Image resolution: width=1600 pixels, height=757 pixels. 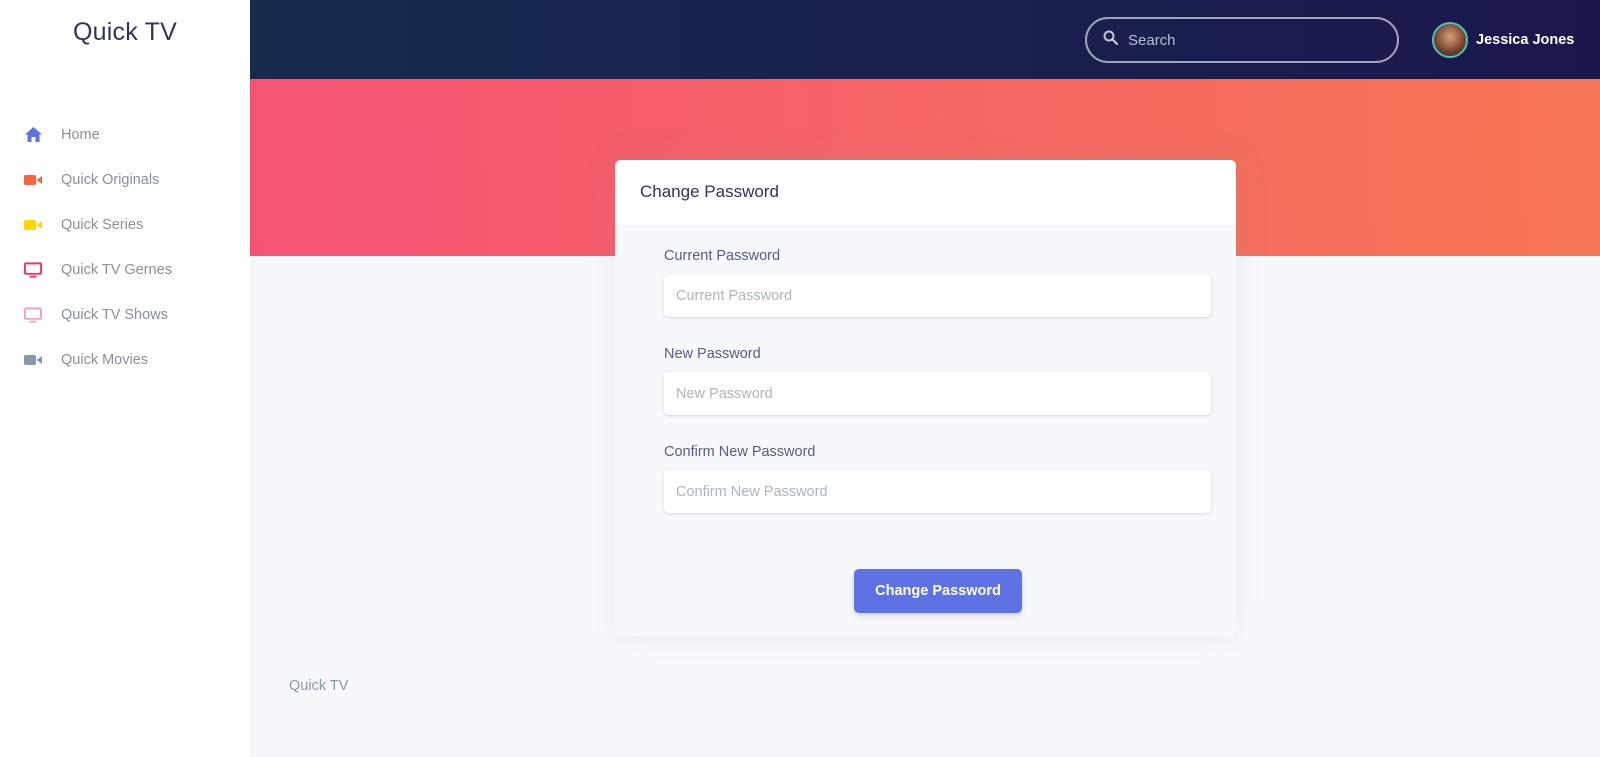 What do you see at coordinates (712, 354) in the screenshot?
I see `new-password-label: New Password` at bounding box center [712, 354].